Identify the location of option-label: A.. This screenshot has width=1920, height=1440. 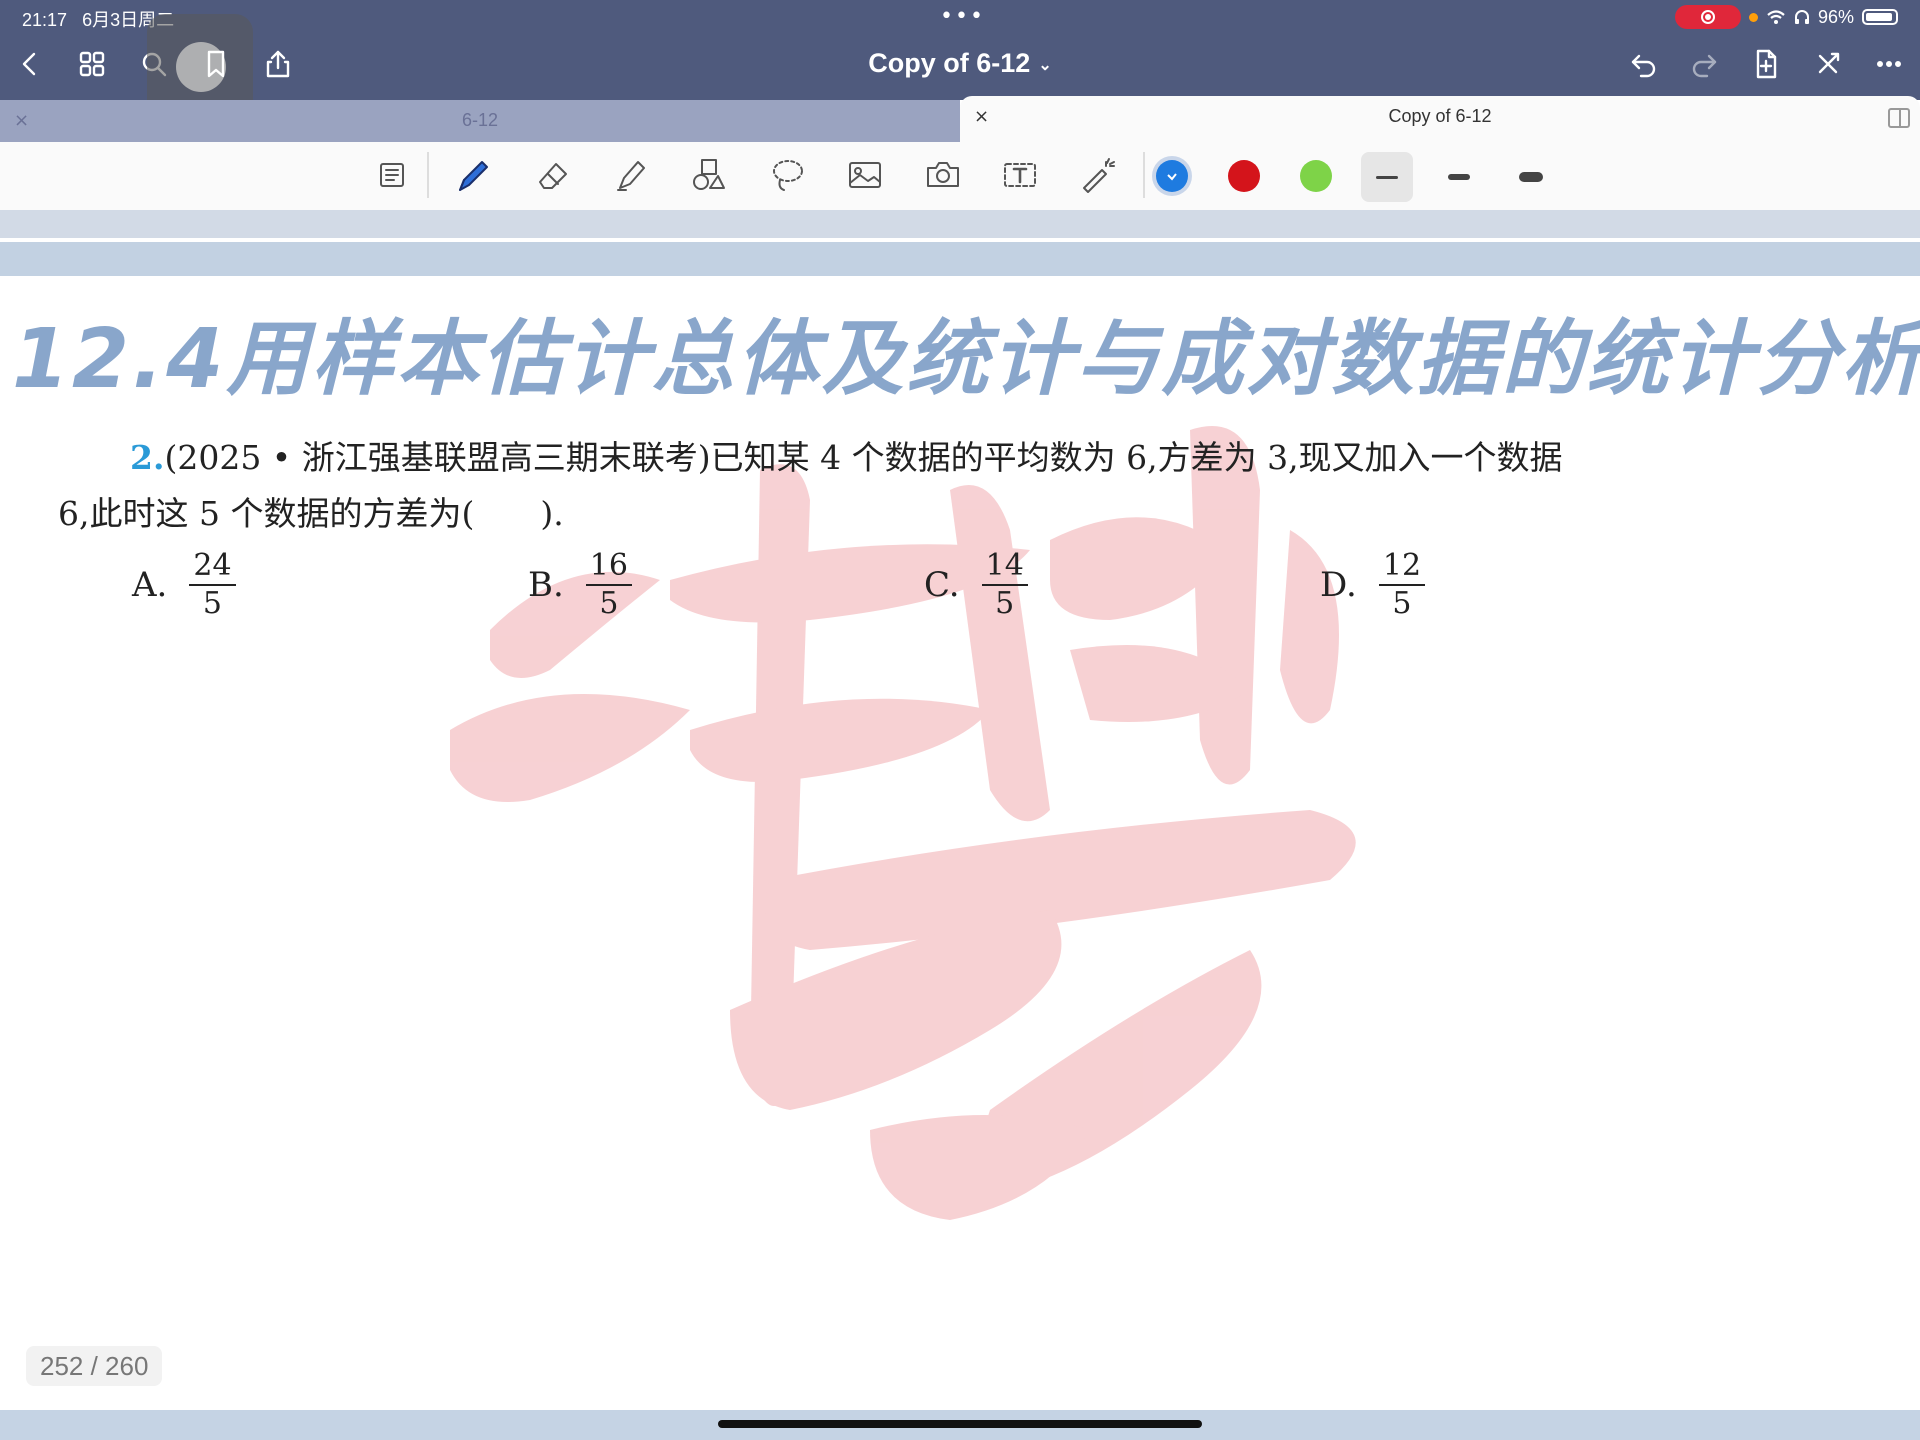
(150, 585).